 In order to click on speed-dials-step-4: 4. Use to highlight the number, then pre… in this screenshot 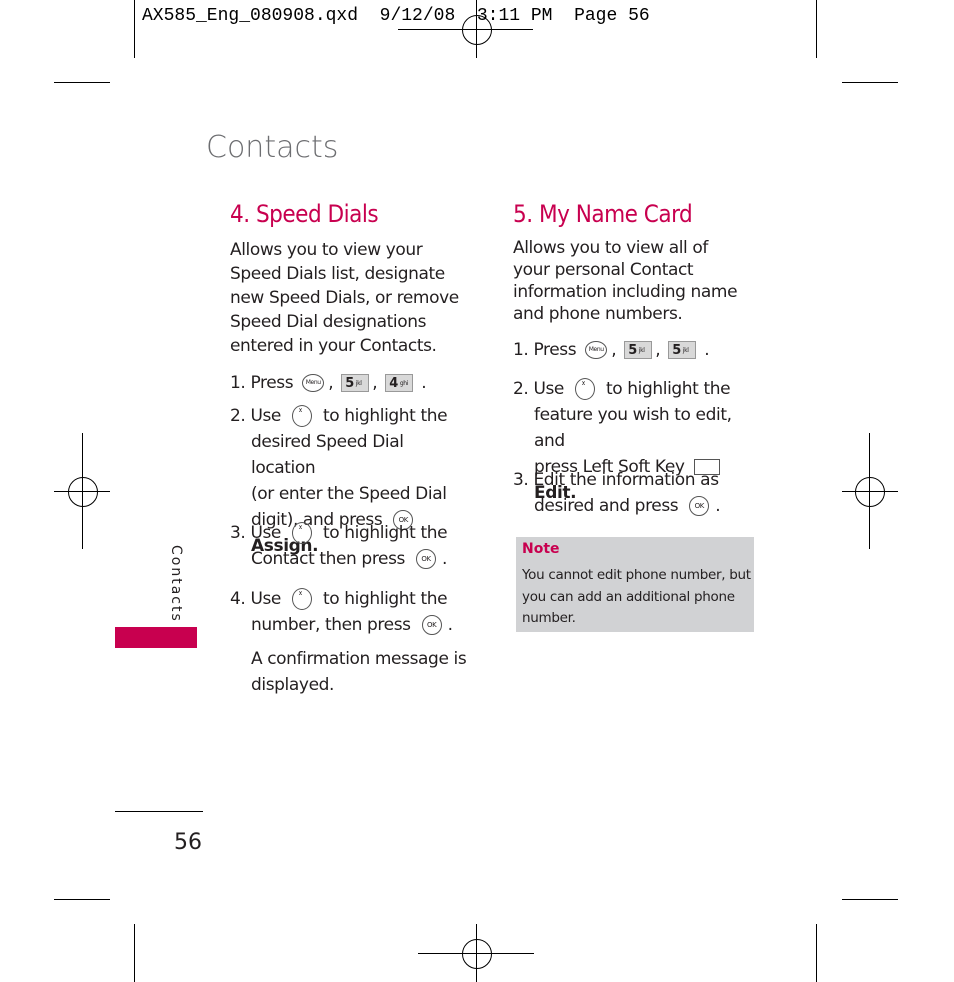, I will do `click(350, 611)`.